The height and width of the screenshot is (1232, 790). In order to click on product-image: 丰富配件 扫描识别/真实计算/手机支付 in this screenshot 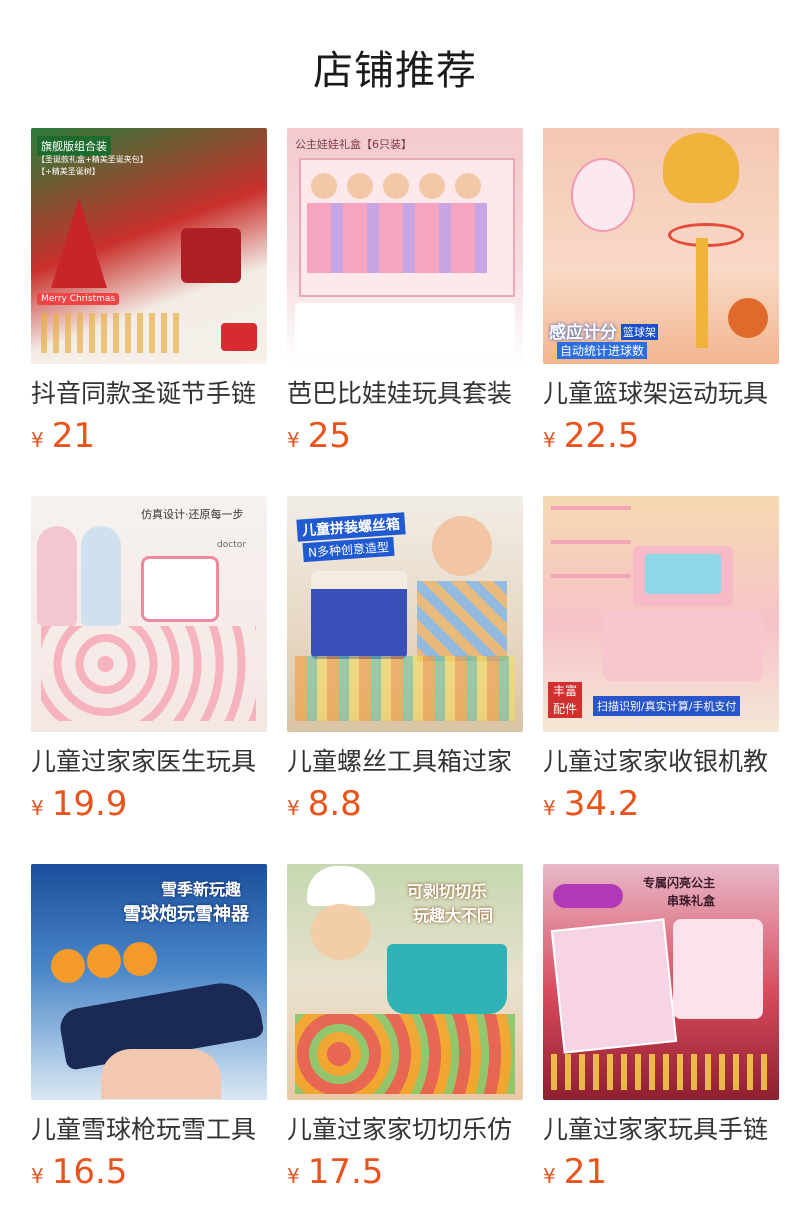, I will do `click(661, 614)`.